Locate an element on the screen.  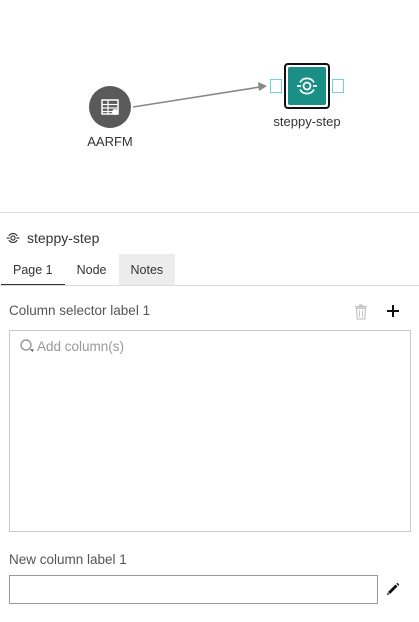
tabs-divider is located at coordinates (209, 285).